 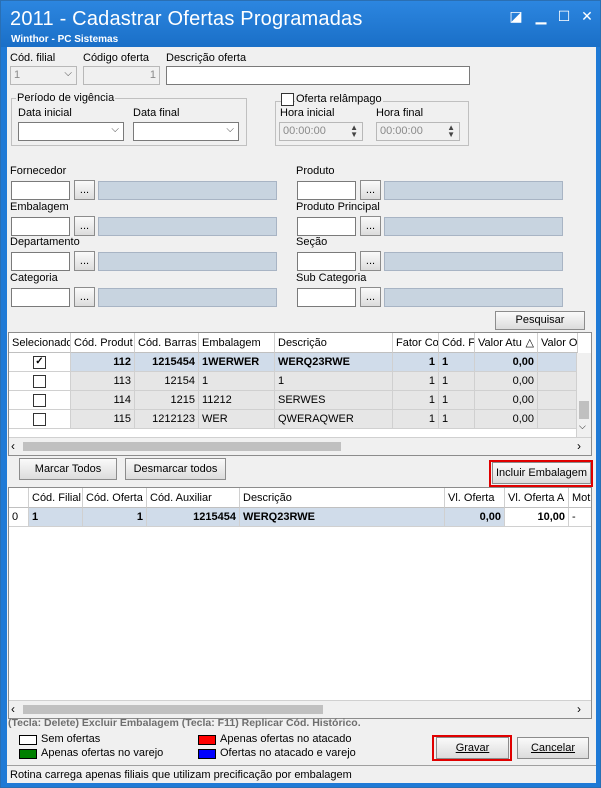 What do you see at coordinates (287, 99) in the screenshot?
I see `oferta-relampago-checkbox` at bounding box center [287, 99].